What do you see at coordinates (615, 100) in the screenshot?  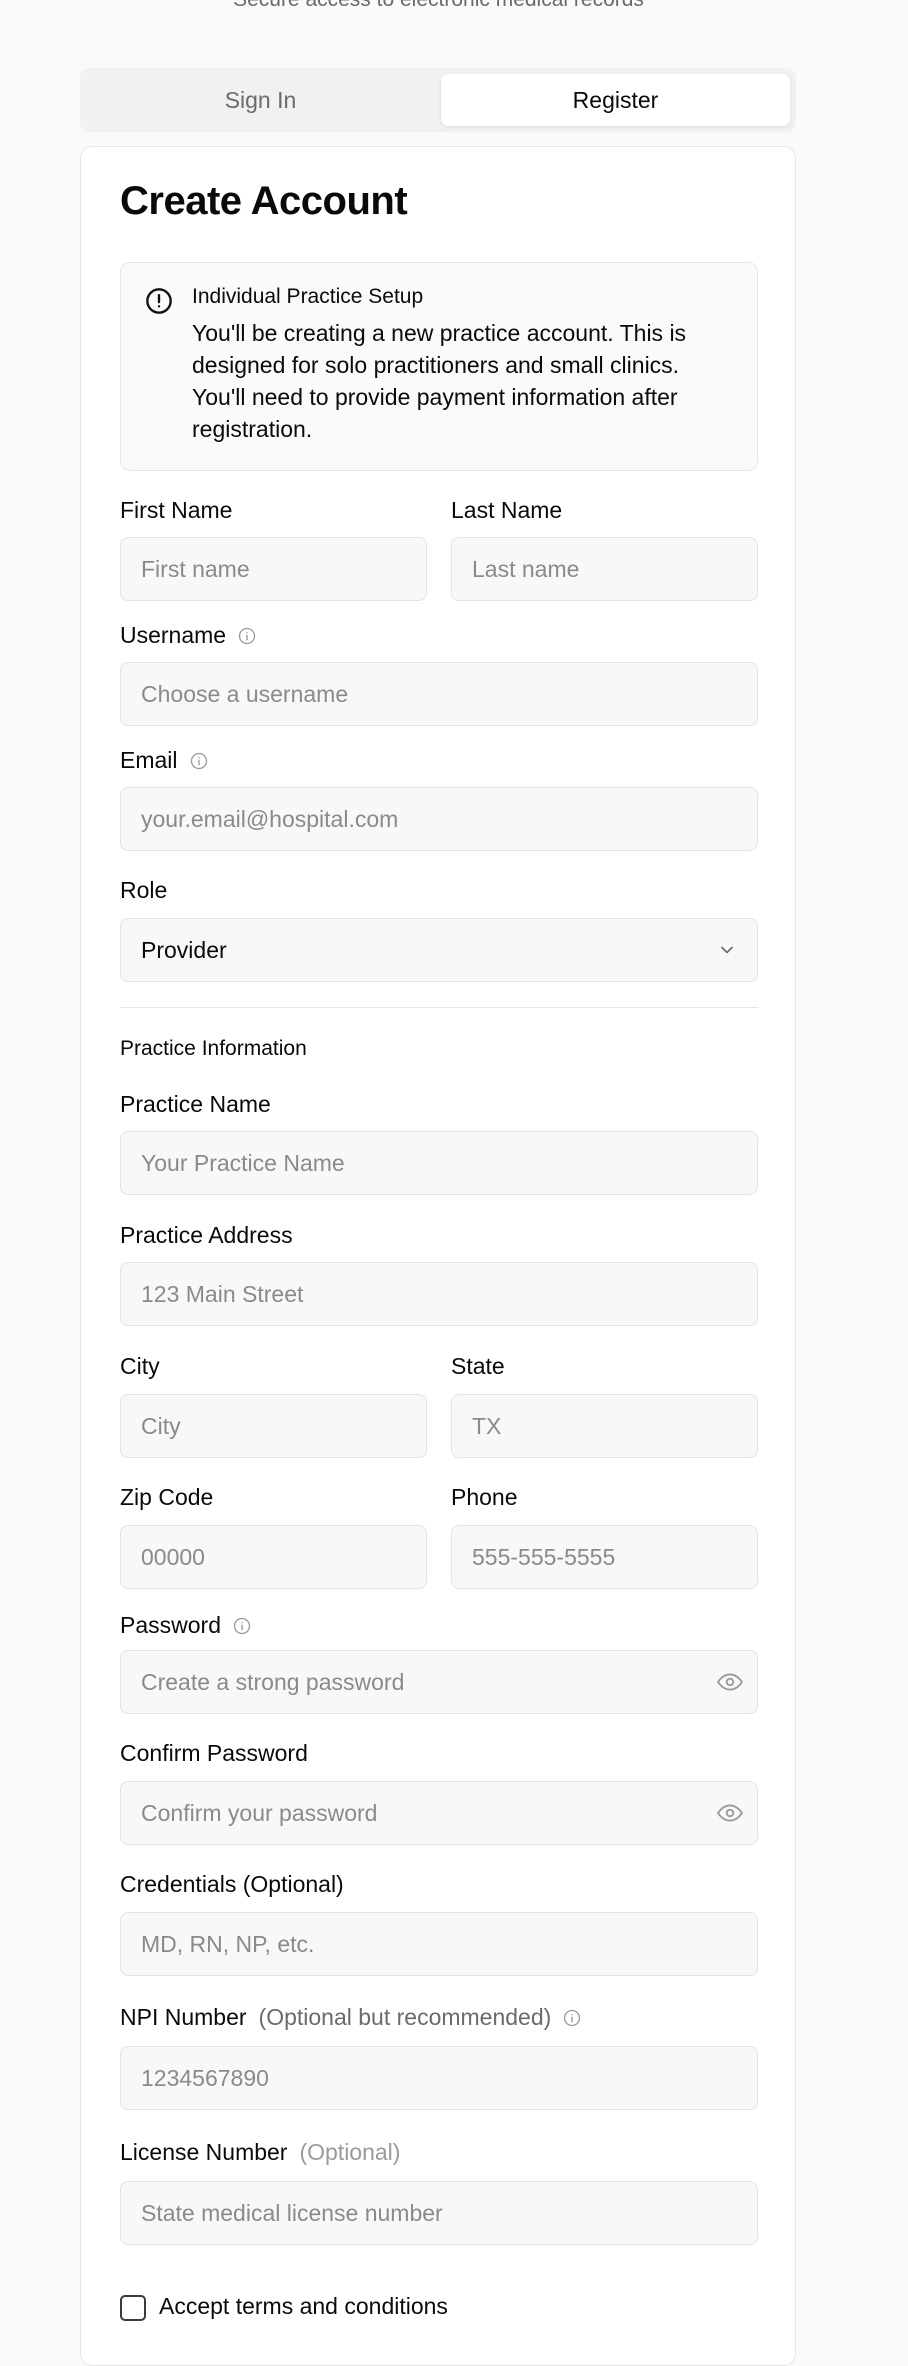 I see `tab-register: Register` at bounding box center [615, 100].